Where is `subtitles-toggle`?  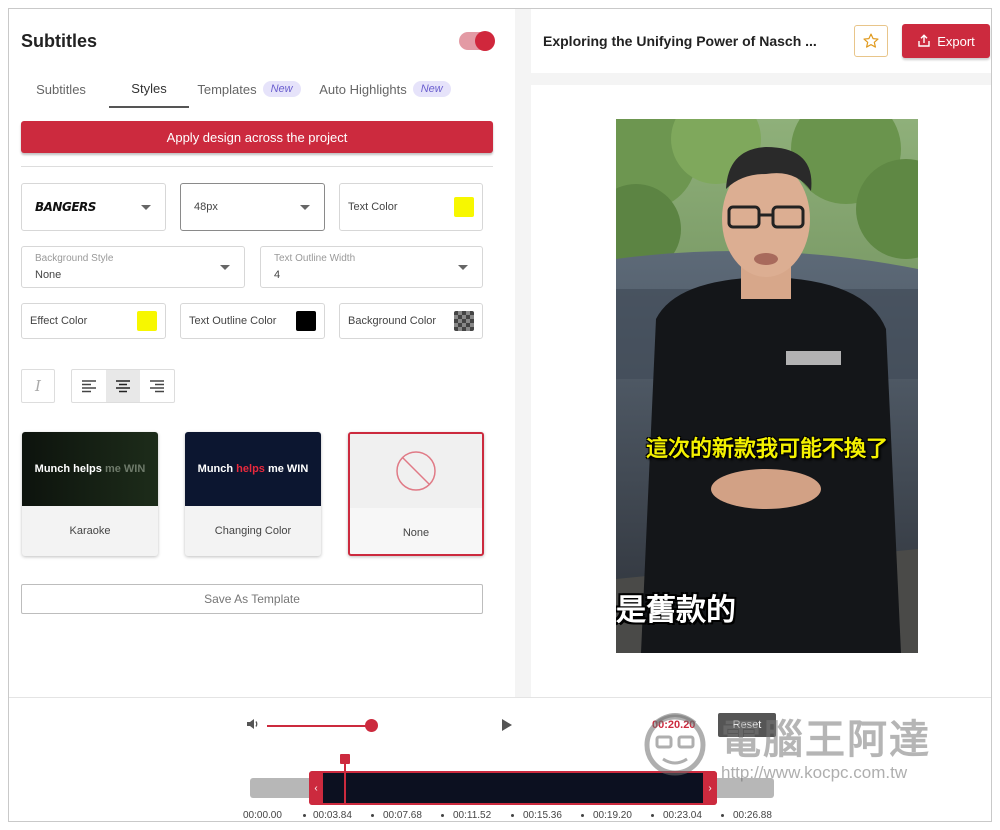
subtitles-toggle is located at coordinates (477, 41).